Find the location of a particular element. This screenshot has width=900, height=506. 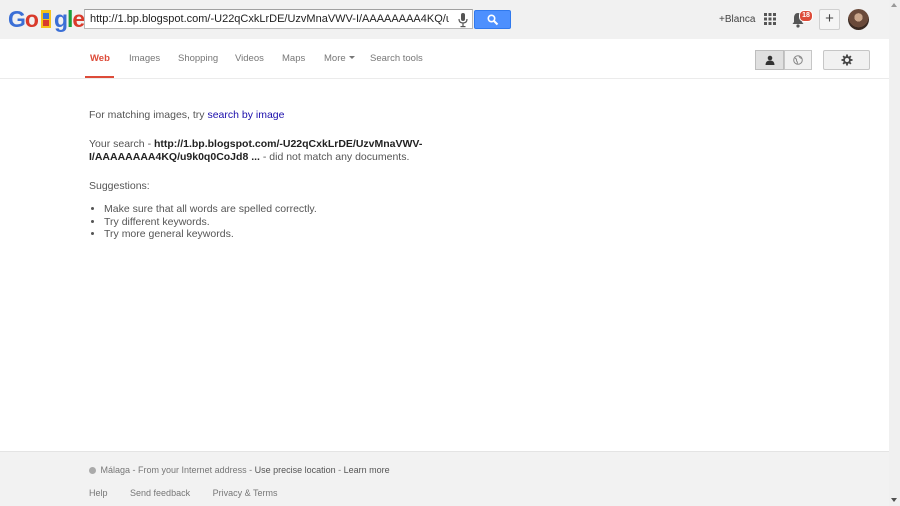

google-doodle-logo: Go gle is located at coordinates (46, 19).